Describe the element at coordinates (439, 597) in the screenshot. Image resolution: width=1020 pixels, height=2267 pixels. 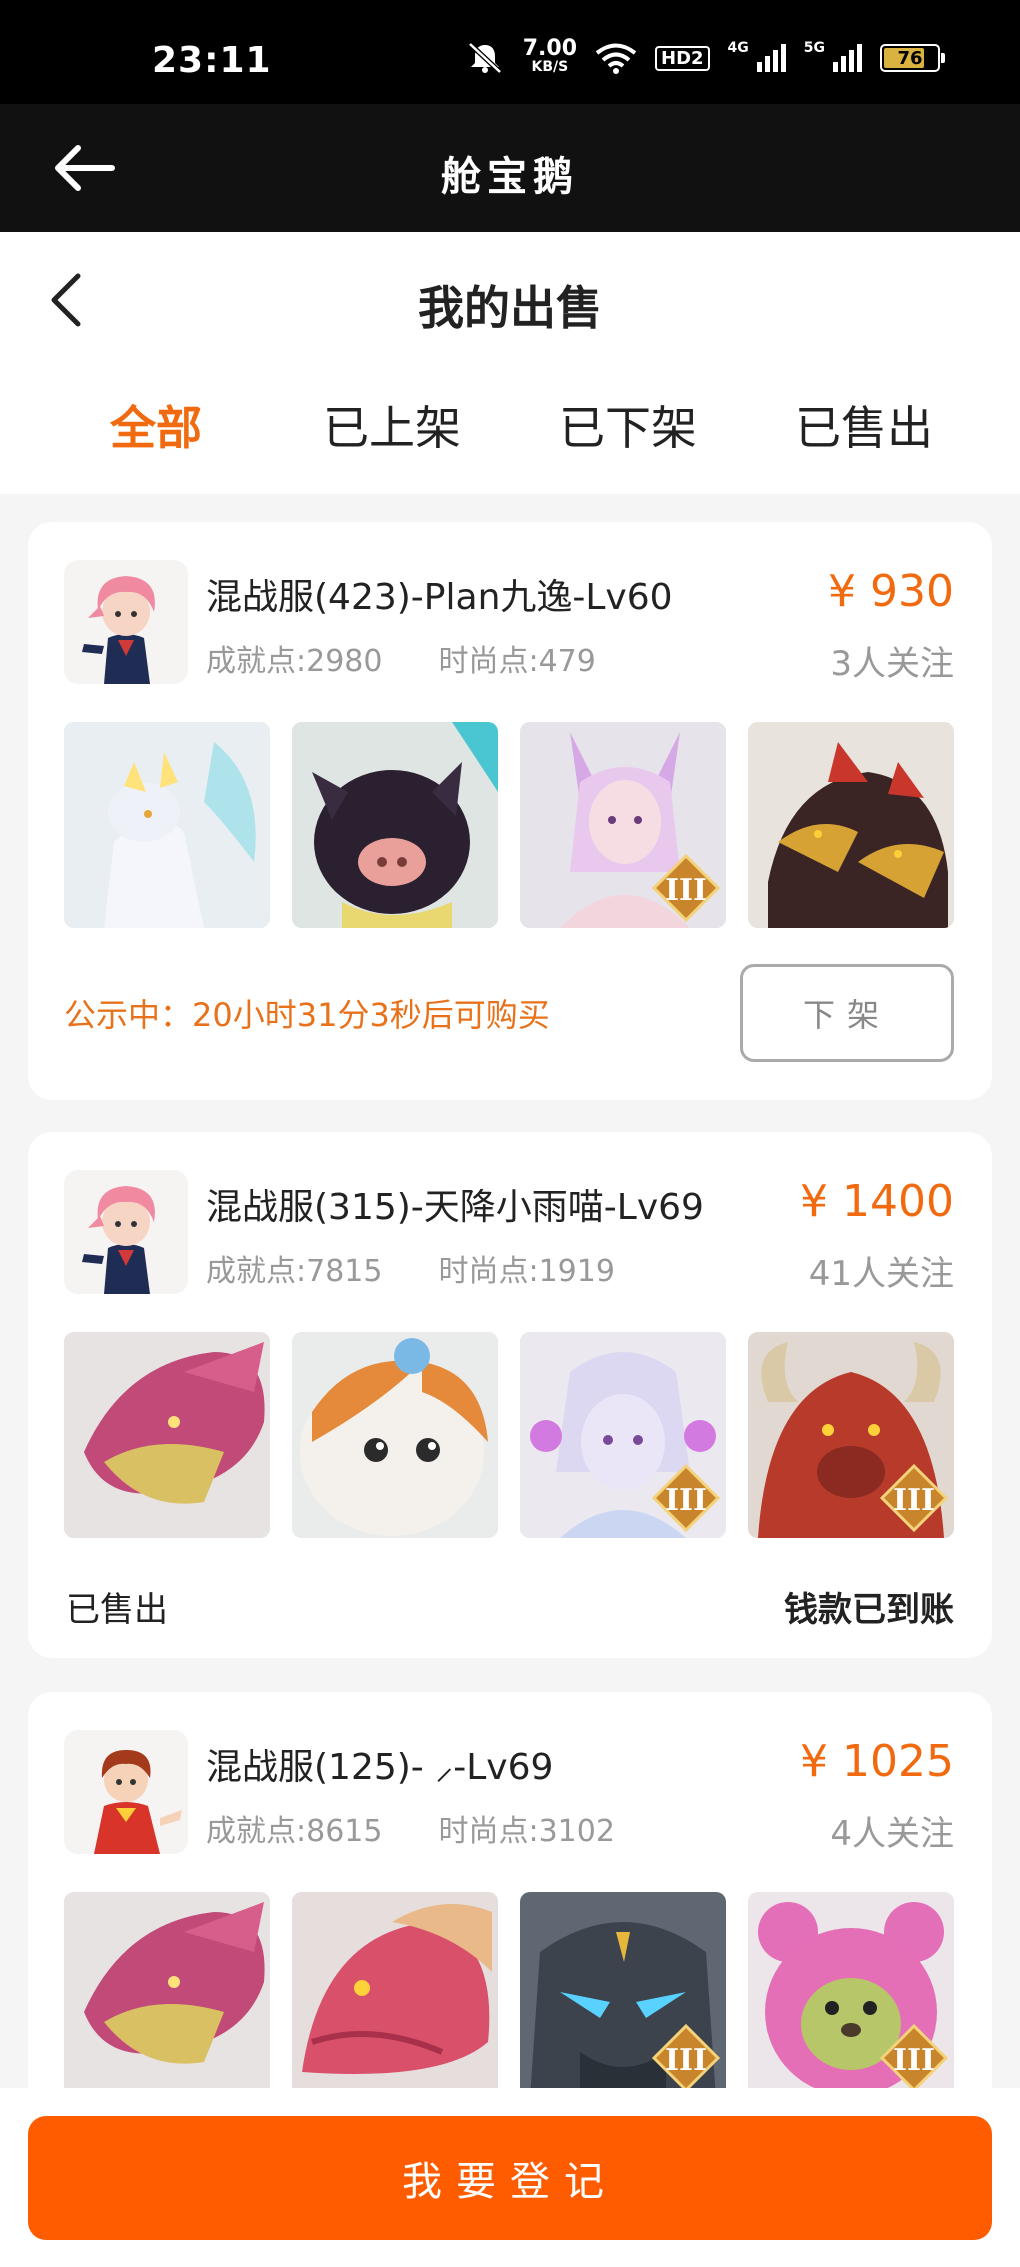
I see `listing-title: 混战服(423)-Plan九逸-Lv60` at that location.